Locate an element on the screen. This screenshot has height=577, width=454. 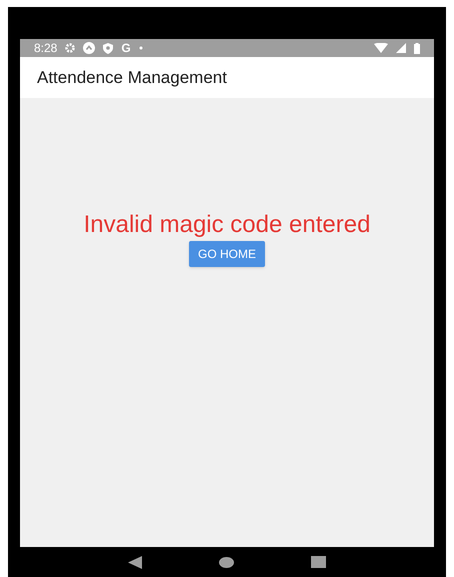
gear-icon is located at coordinates (70, 48).